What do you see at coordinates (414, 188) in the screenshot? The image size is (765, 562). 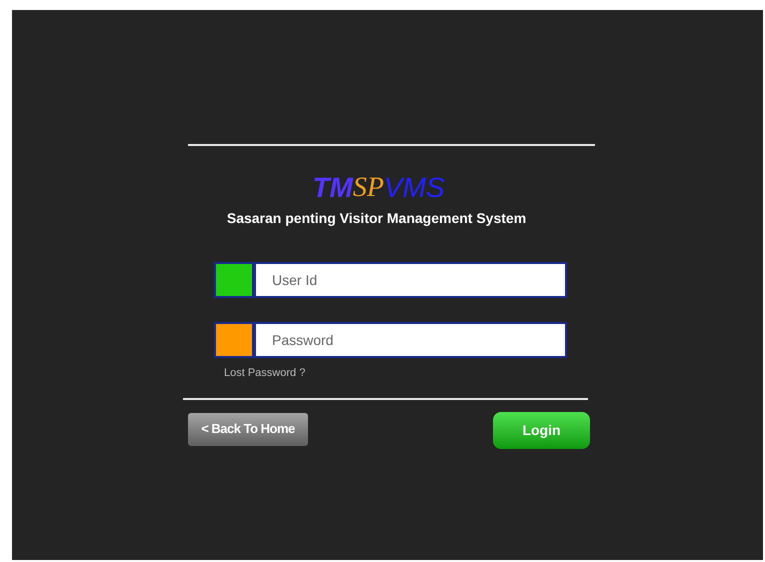 I see `logo-text: VMS` at bounding box center [414, 188].